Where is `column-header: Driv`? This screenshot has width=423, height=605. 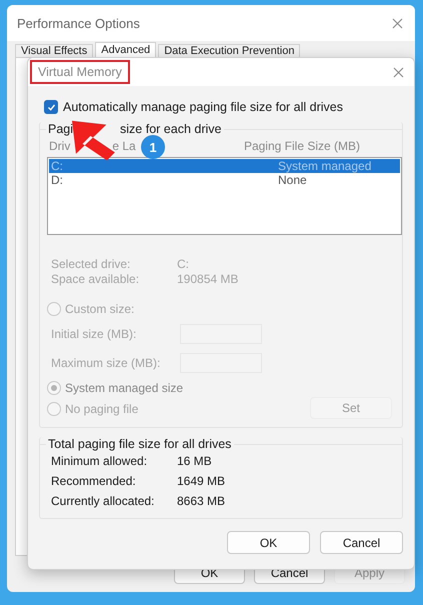
column-header: Driv is located at coordinates (59, 146).